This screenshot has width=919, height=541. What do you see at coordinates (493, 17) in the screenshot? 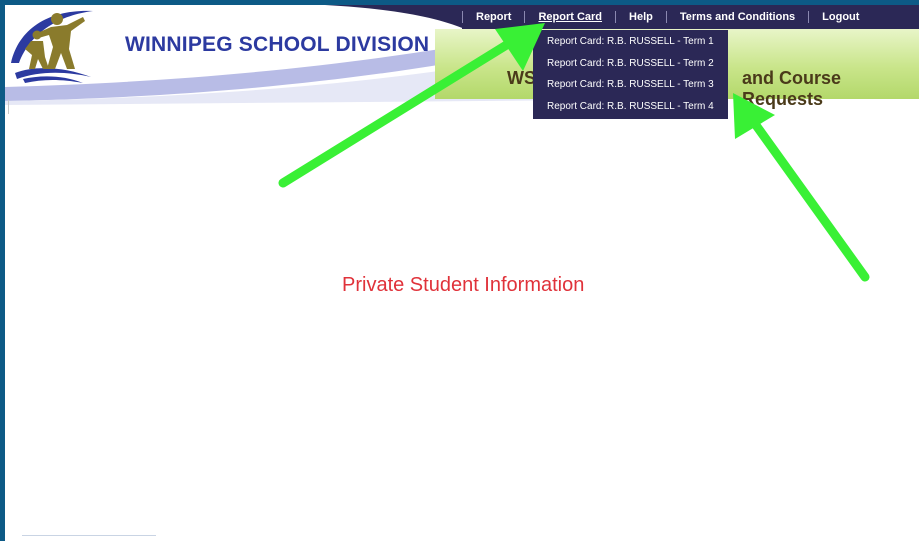
I see `nav-report: Report` at bounding box center [493, 17].